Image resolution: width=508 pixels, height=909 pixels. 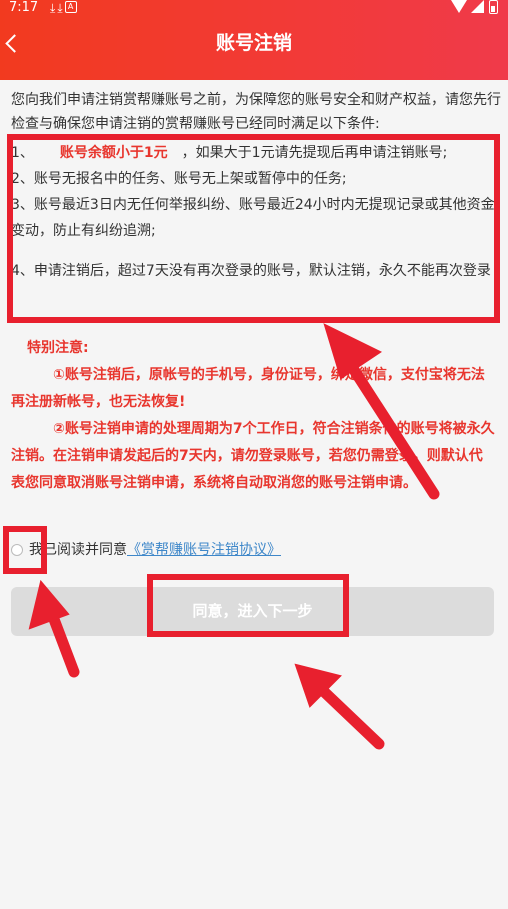 I want to click on notice-title: 特别注意:, so click(x=58, y=348).